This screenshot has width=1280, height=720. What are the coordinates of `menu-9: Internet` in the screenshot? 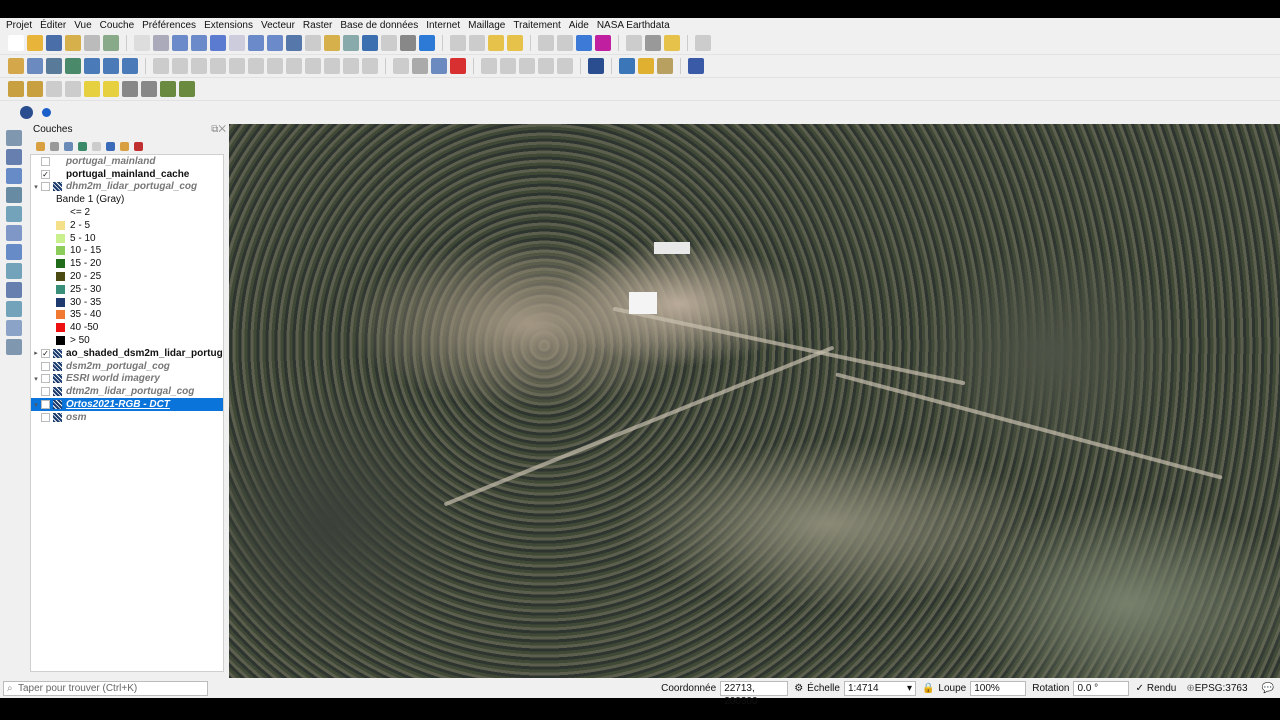 It's located at (443, 25).